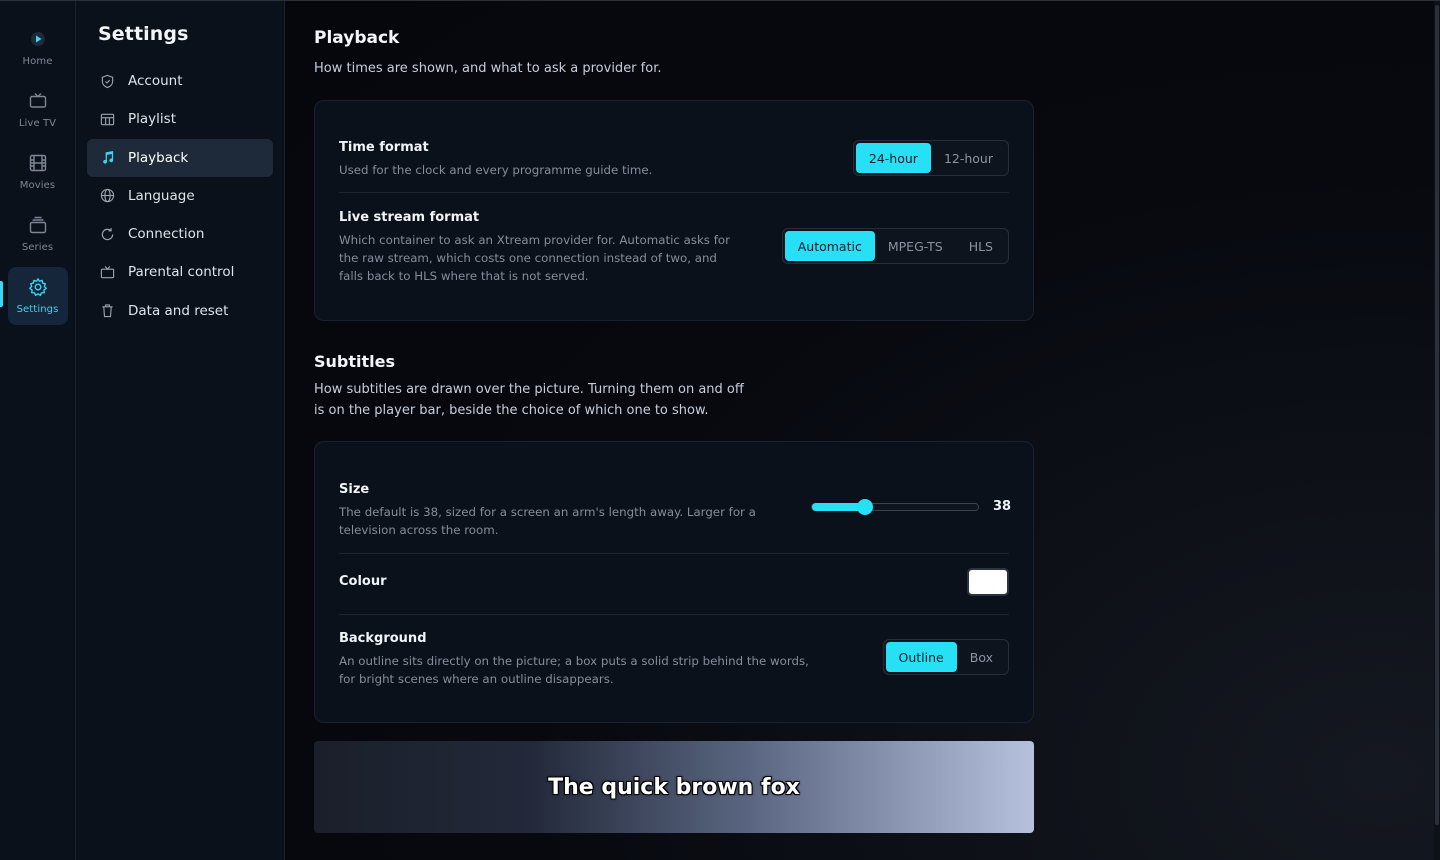 The image size is (1440, 860). I want to click on rail-item-home: Home, so click(38, 48).